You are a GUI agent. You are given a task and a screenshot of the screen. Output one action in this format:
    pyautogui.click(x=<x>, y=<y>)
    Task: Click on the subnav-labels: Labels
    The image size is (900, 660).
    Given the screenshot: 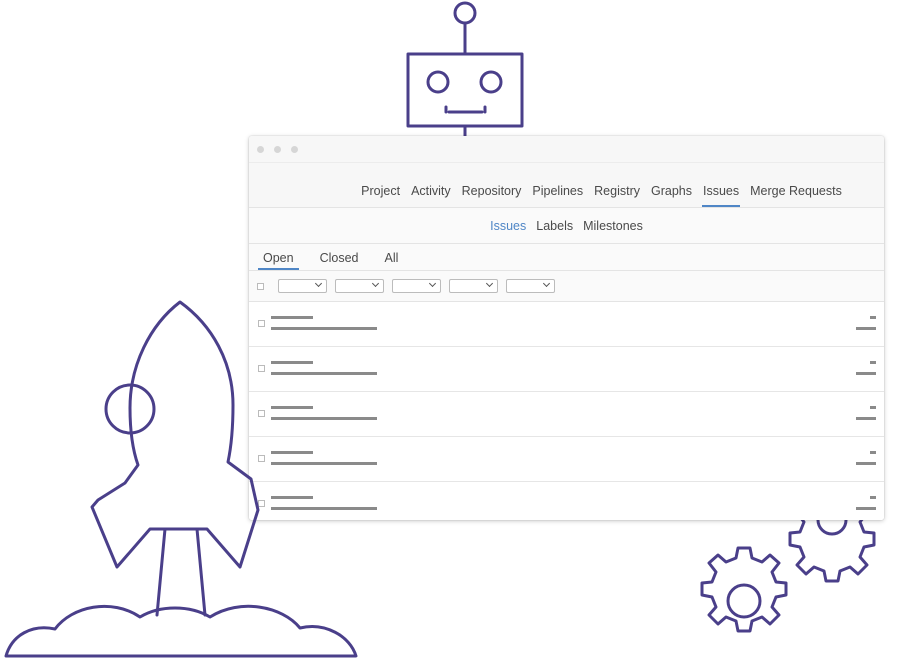 What is the action you would take?
    pyautogui.click(x=554, y=226)
    